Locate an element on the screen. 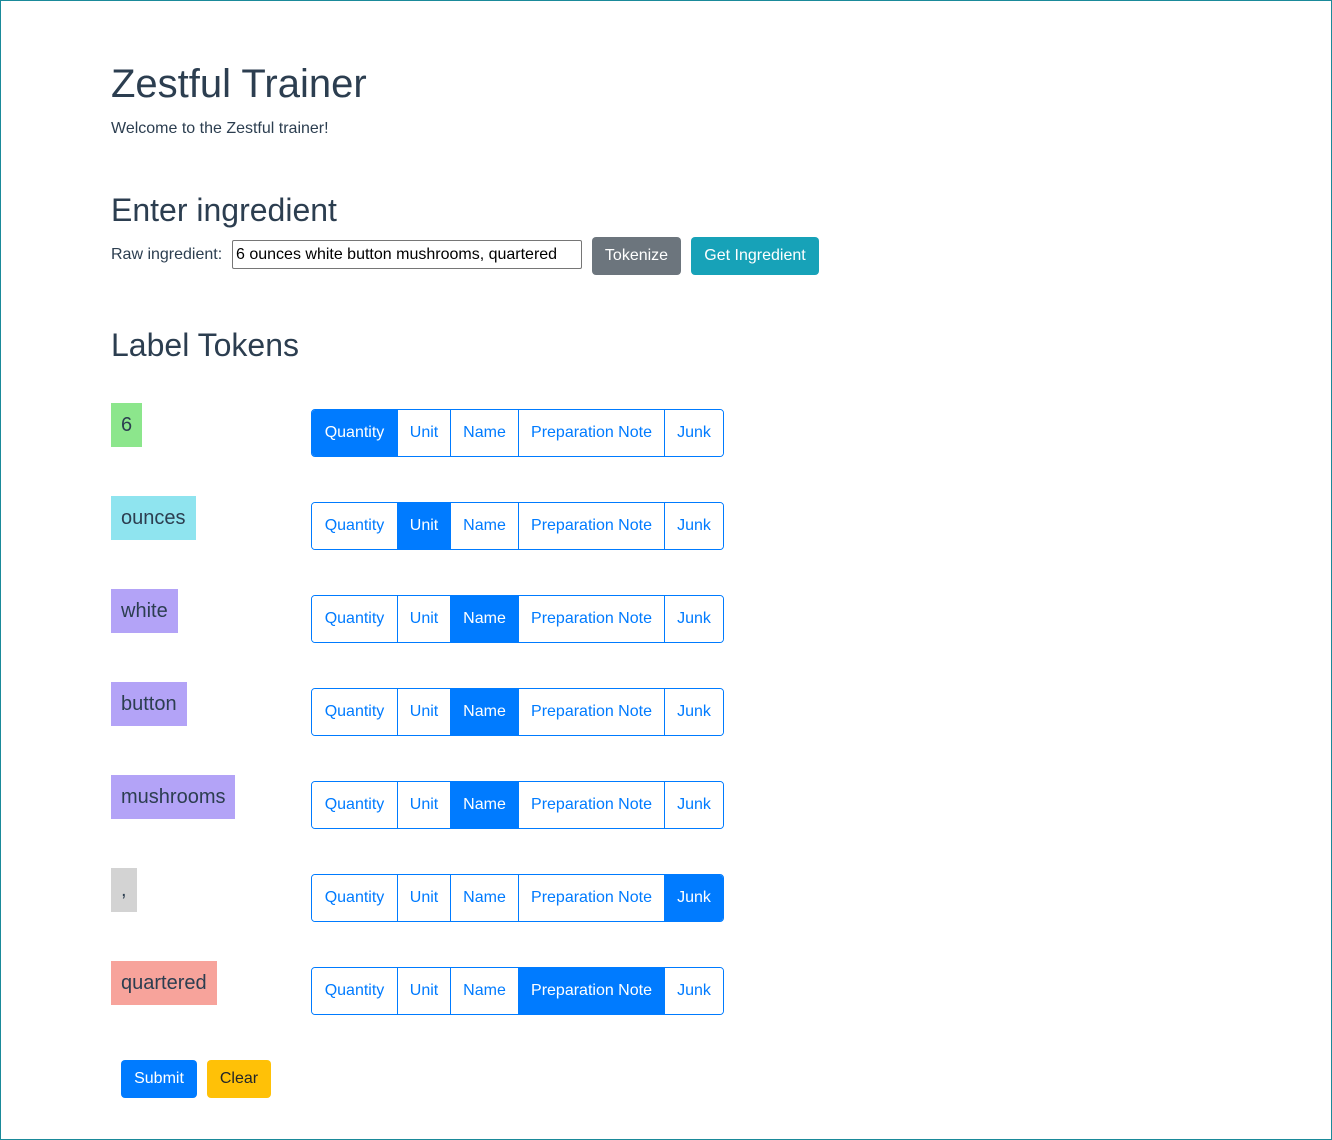 The height and width of the screenshot is (1140, 1332). token-chip: , is located at coordinates (124, 890).